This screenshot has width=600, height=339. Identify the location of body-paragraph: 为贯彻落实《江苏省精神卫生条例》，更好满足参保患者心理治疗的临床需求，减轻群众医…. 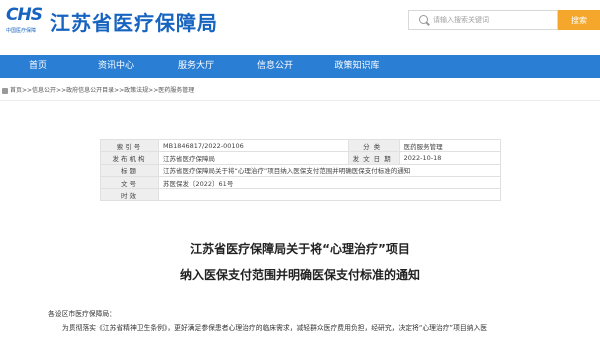
(275, 328).